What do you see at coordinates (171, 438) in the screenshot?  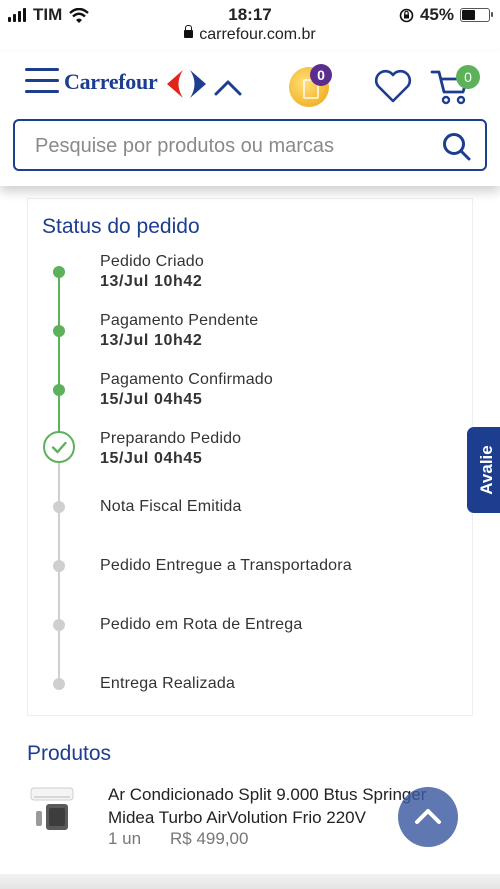 I see `step-label: Preparando Pedido` at bounding box center [171, 438].